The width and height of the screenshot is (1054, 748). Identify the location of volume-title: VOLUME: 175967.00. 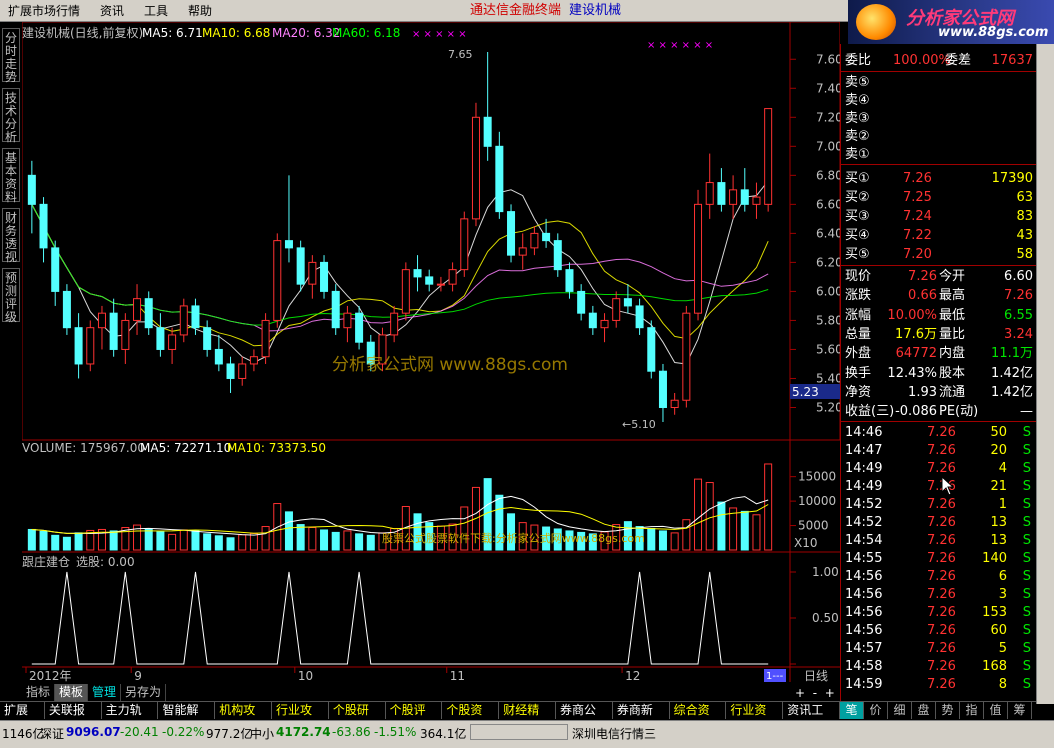
(83, 448).